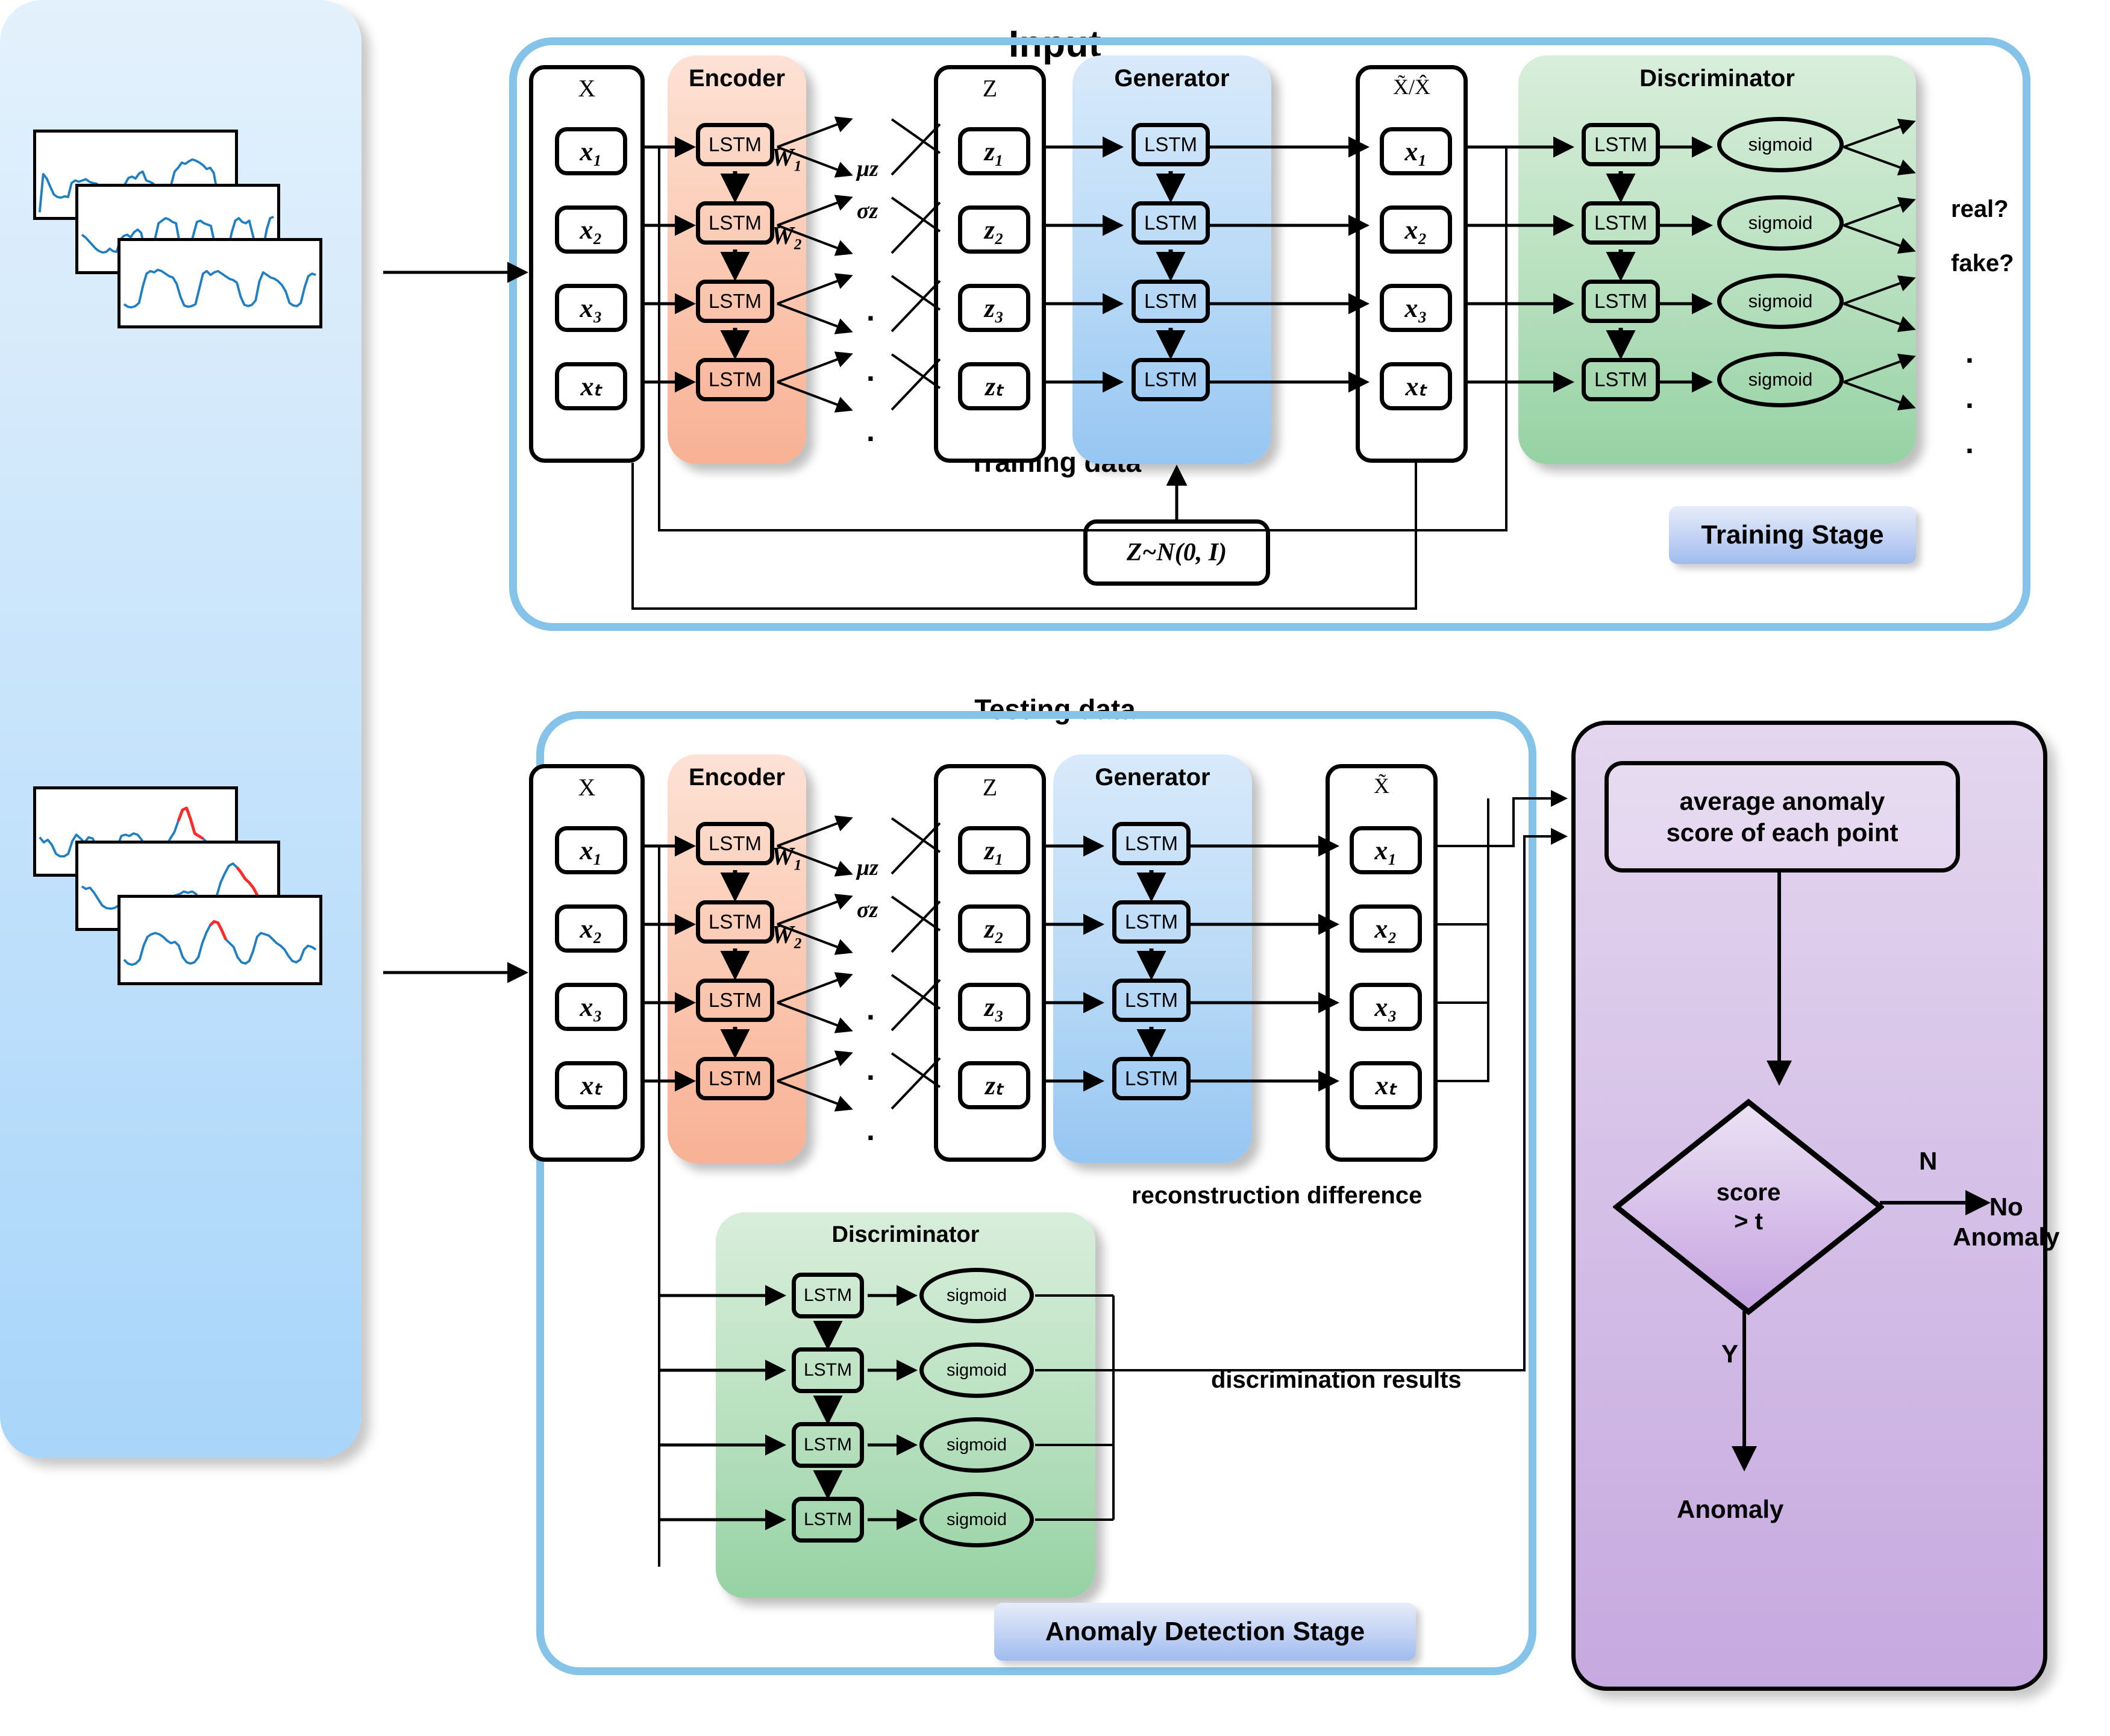  What do you see at coordinates (1969, 398) in the screenshot?
I see `training-output-ellipsis-2: .` at bounding box center [1969, 398].